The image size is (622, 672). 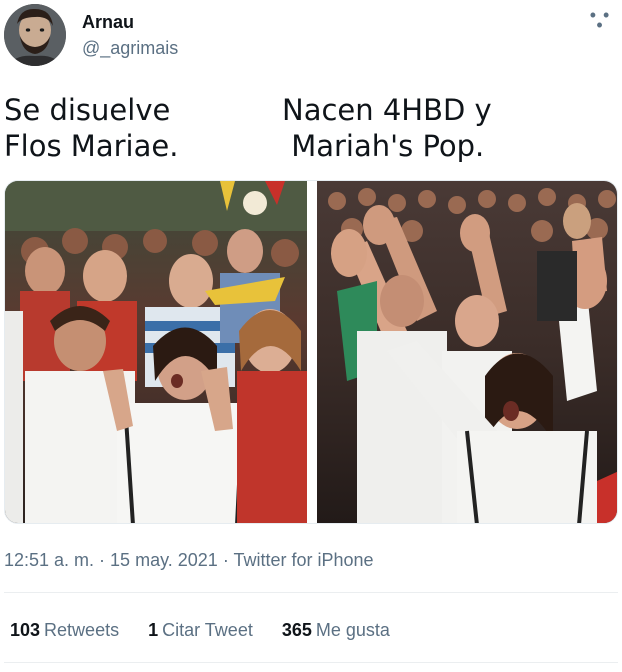 I want to click on tweet-stats: 103 Retweets 1 Citar Tweet 365 Me gusta, so click(x=212, y=630).